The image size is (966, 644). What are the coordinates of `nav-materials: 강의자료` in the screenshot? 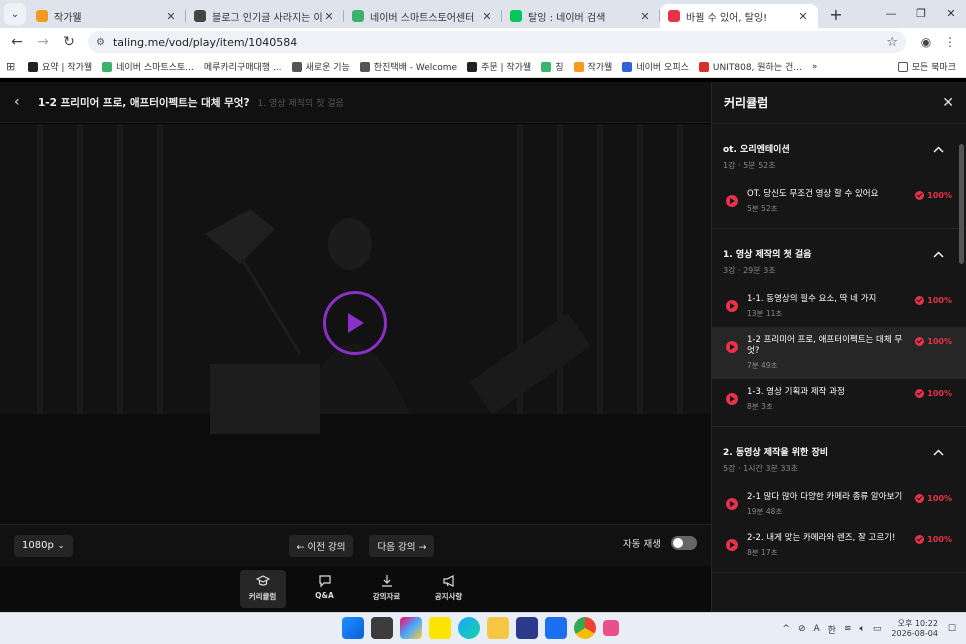 It's located at (387, 589).